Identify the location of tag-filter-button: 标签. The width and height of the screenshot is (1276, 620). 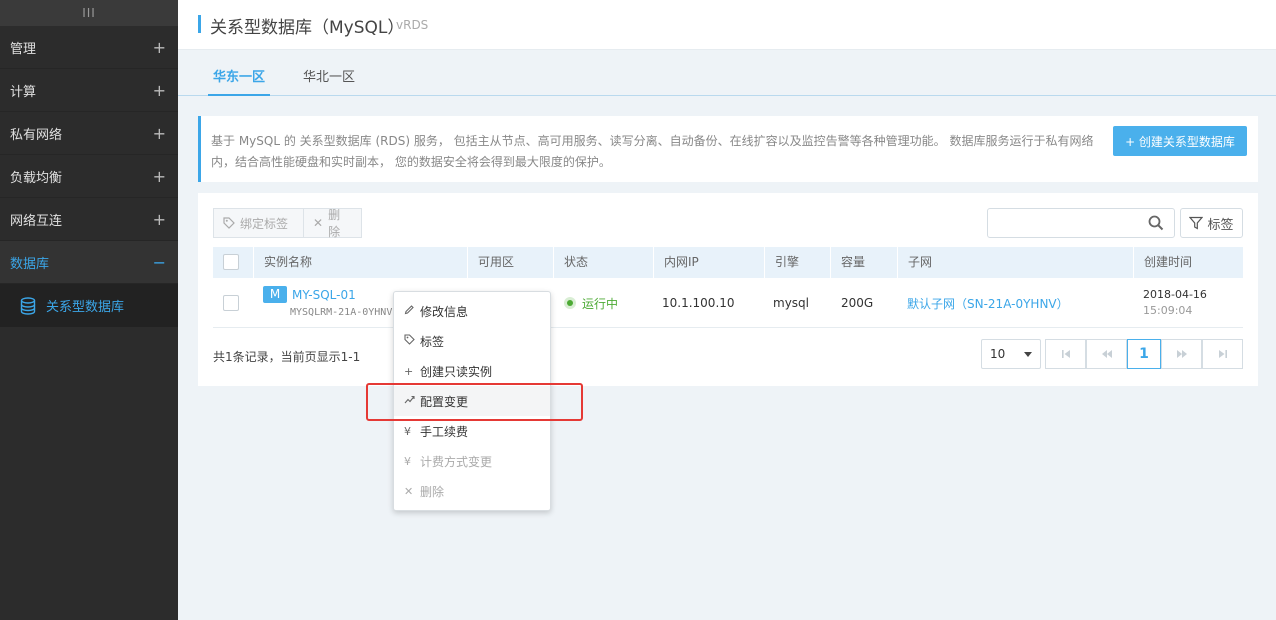
(1211, 223).